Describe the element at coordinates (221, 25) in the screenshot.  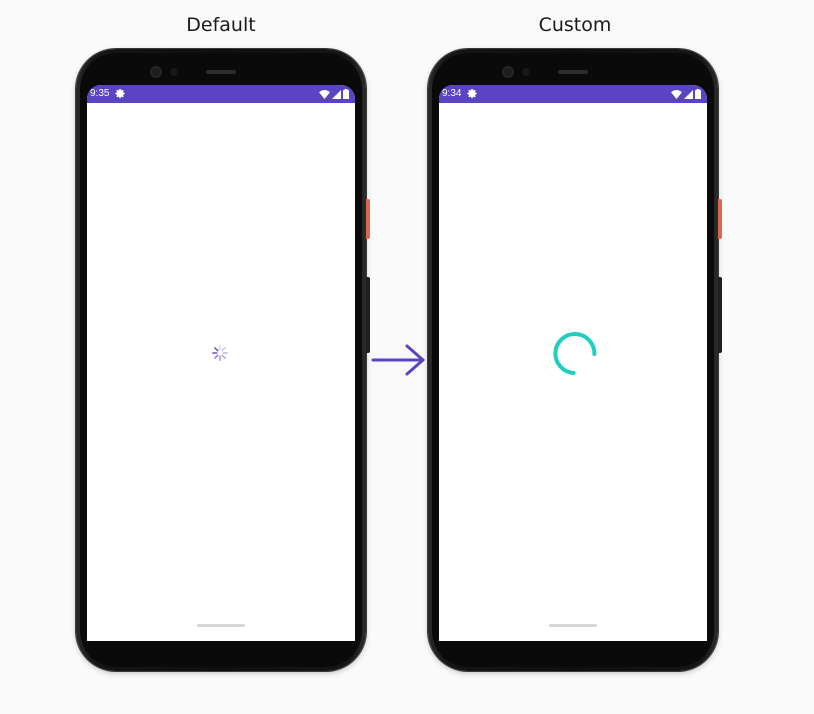
I see `default-caption: Default` at that location.